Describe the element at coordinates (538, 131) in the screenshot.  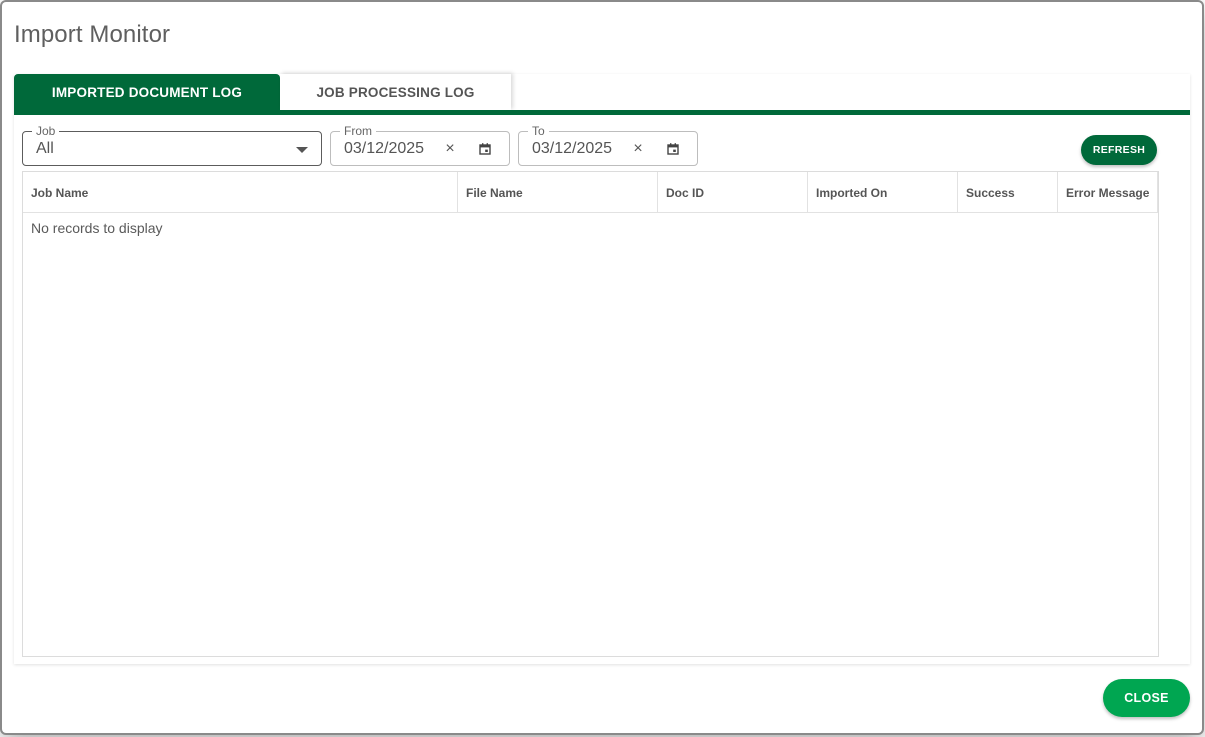
I see `to-date-label: To` at that location.